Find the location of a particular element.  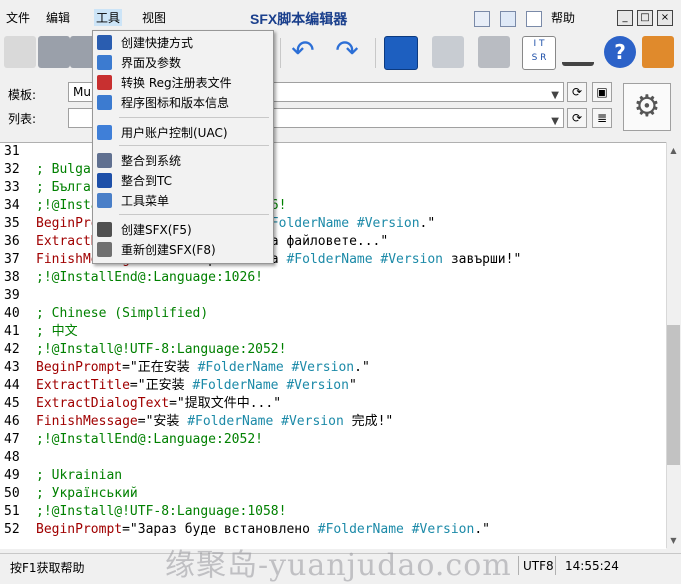

line-number: 31 is located at coordinates (12, 151).